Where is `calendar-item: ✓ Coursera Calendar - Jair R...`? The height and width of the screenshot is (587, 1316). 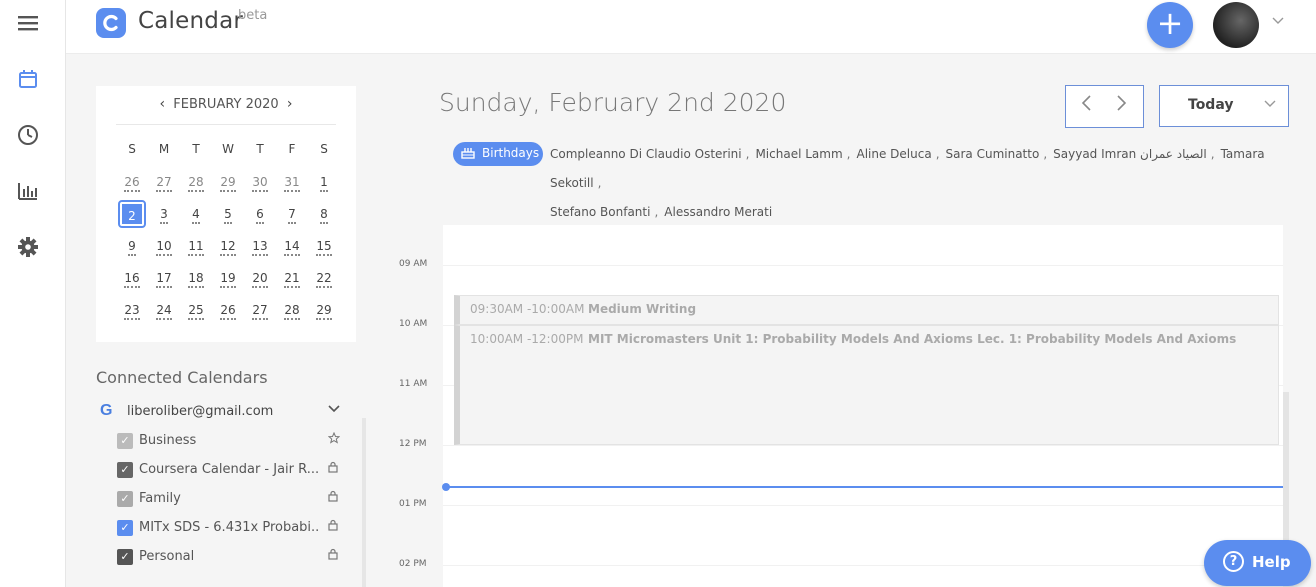
calendar-item: ✓ Coursera Calendar - Jair R... is located at coordinates (231, 471).